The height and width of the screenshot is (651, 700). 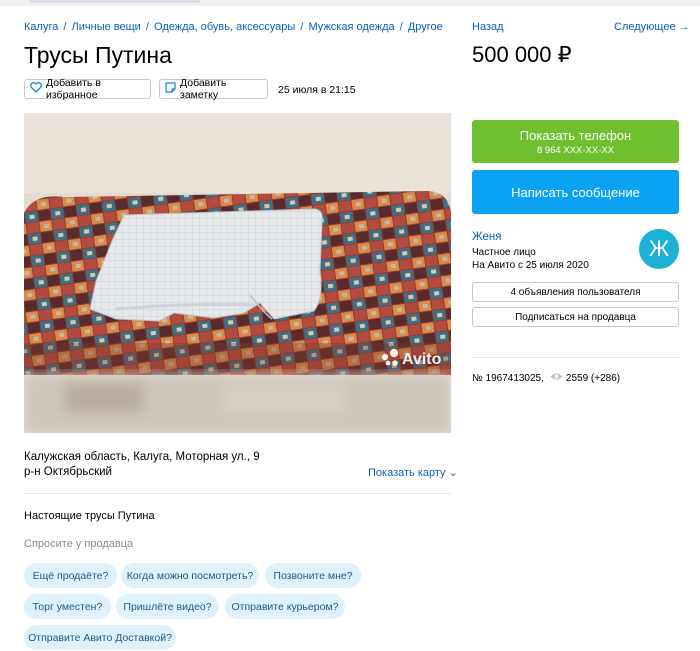 What do you see at coordinates (575, 317) in the screenshot?
I see `subscribe-seller-button: Подписаться на продавца` at bounding box center [575, 317].